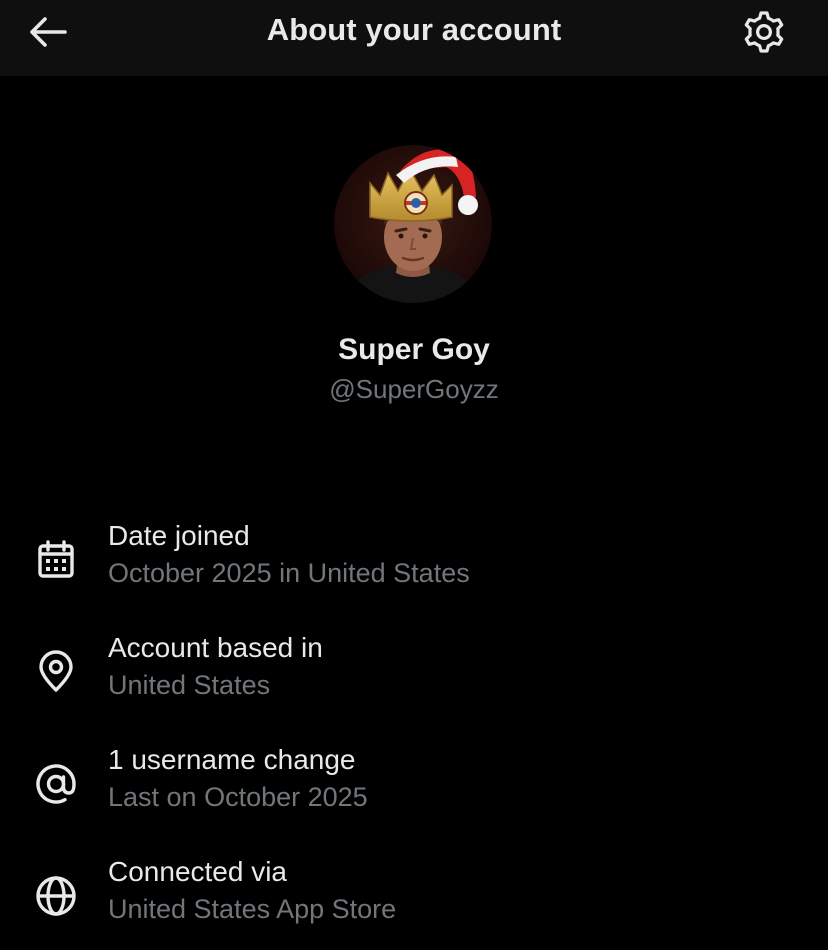 The image size is (828, 950). I want to click on account-based-in-label: Account based in, so click(215, 647).